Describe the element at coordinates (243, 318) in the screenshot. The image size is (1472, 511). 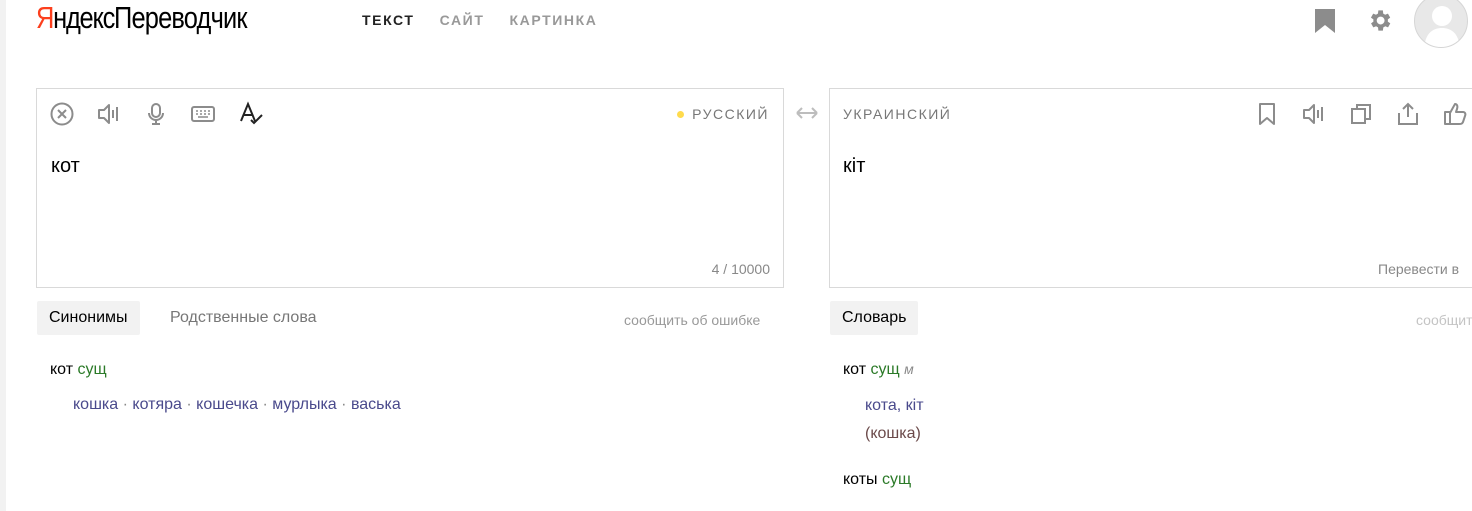
I see `tab-related-words: Родственные слова` at that location.